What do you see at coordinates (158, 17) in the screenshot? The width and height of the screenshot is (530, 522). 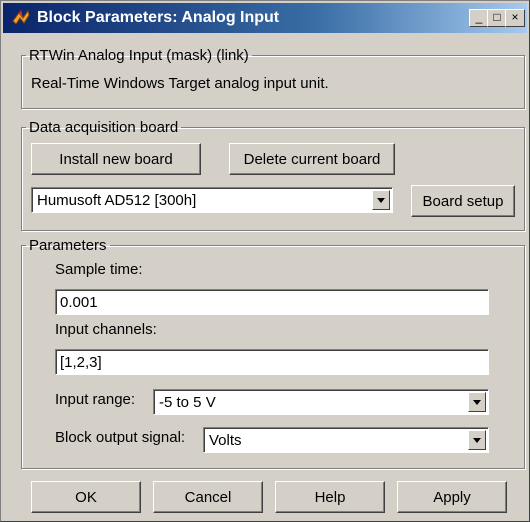 I see `window-title: Block Parameters: Analog Input` at bounding box center [158, 17].